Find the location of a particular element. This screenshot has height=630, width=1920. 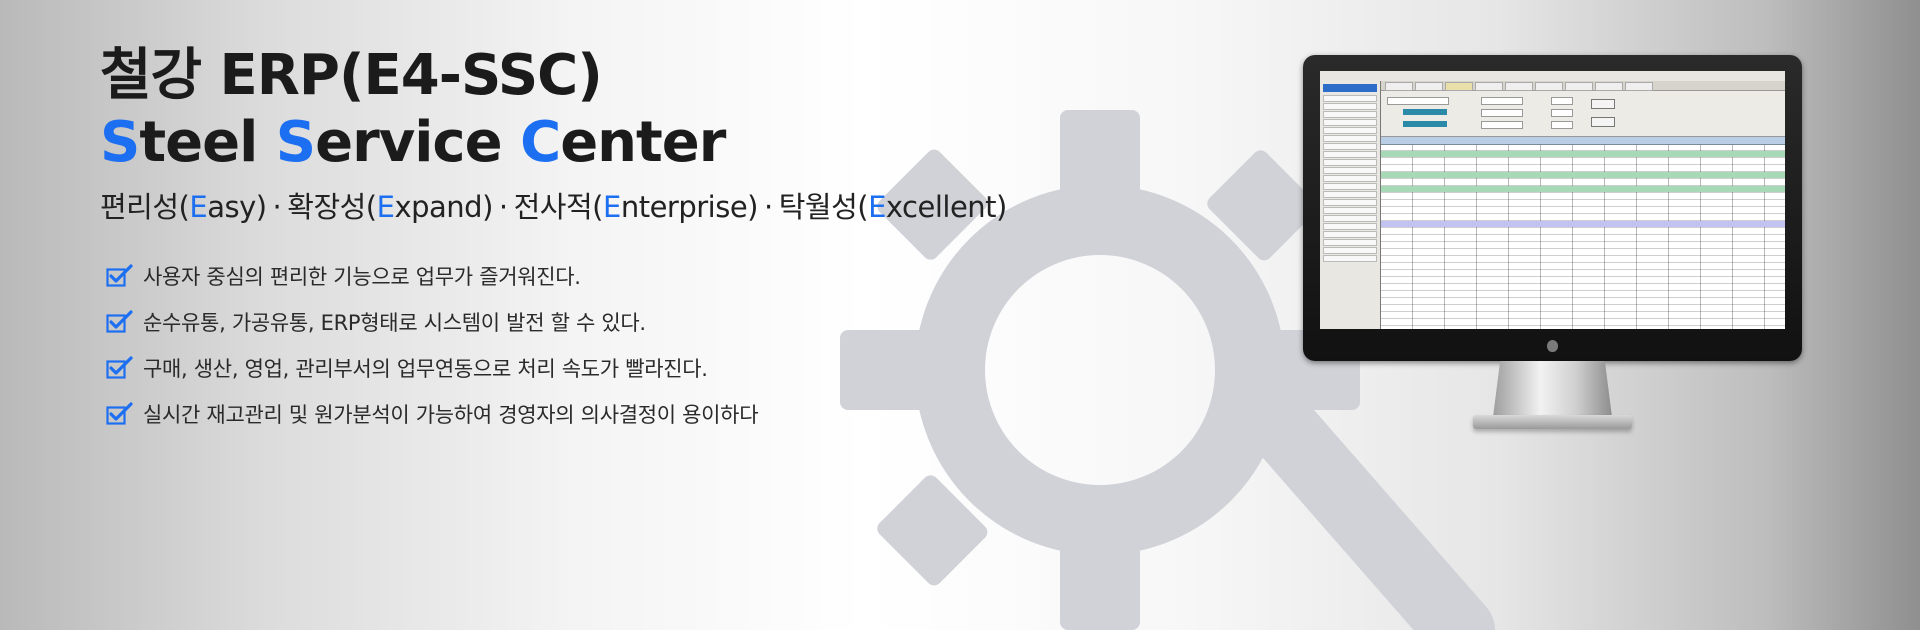

title-line-2: Steel Service Center is located at coordinates (553, 142).